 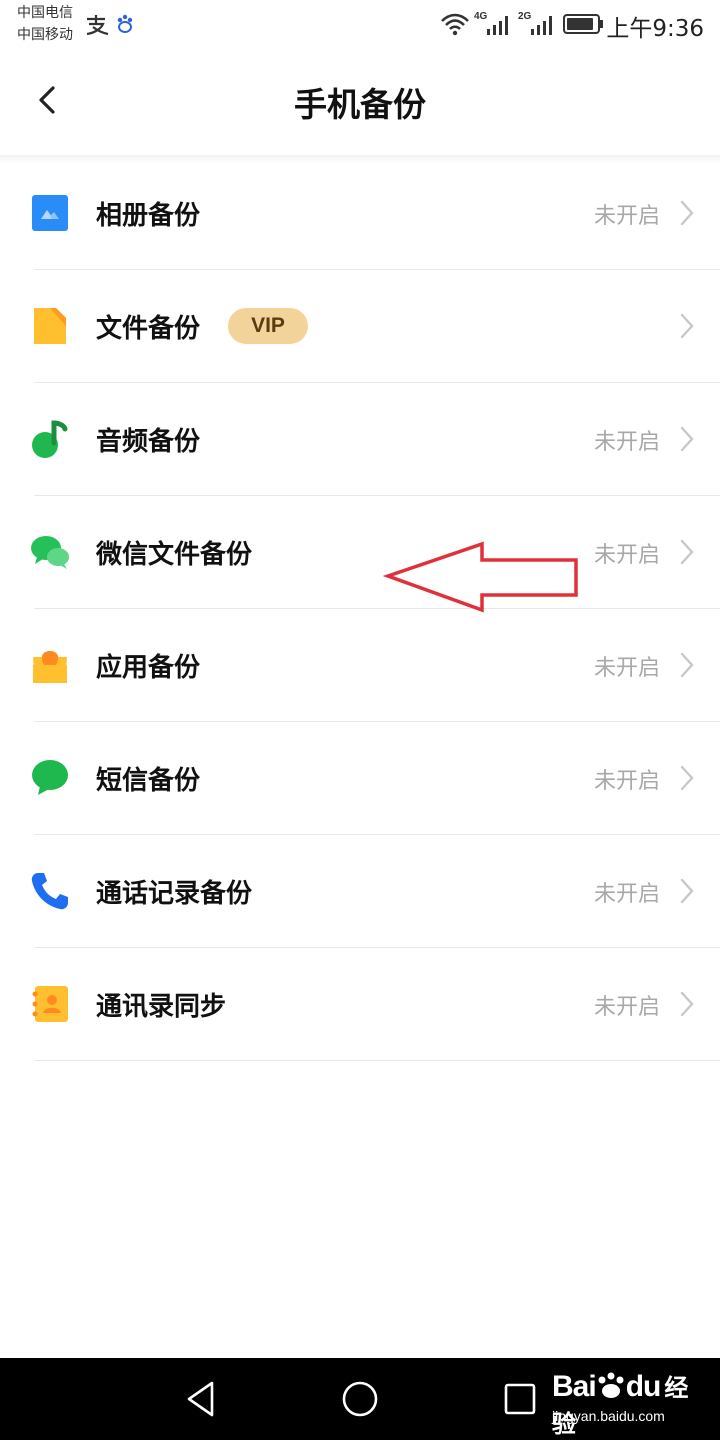 What do you see at coordinates (377, 1060) in the screenshot?
I see `divider` at bounding box center [377, 1060].